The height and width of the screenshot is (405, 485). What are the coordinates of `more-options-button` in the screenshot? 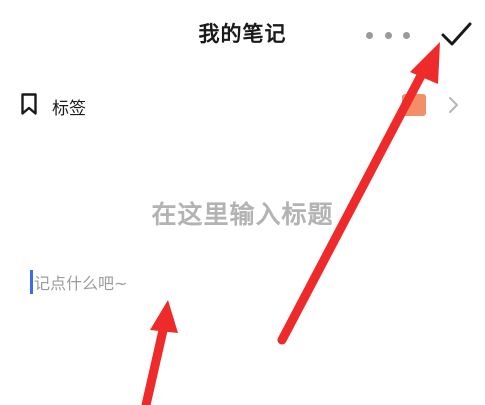 It's located at (388, 35).